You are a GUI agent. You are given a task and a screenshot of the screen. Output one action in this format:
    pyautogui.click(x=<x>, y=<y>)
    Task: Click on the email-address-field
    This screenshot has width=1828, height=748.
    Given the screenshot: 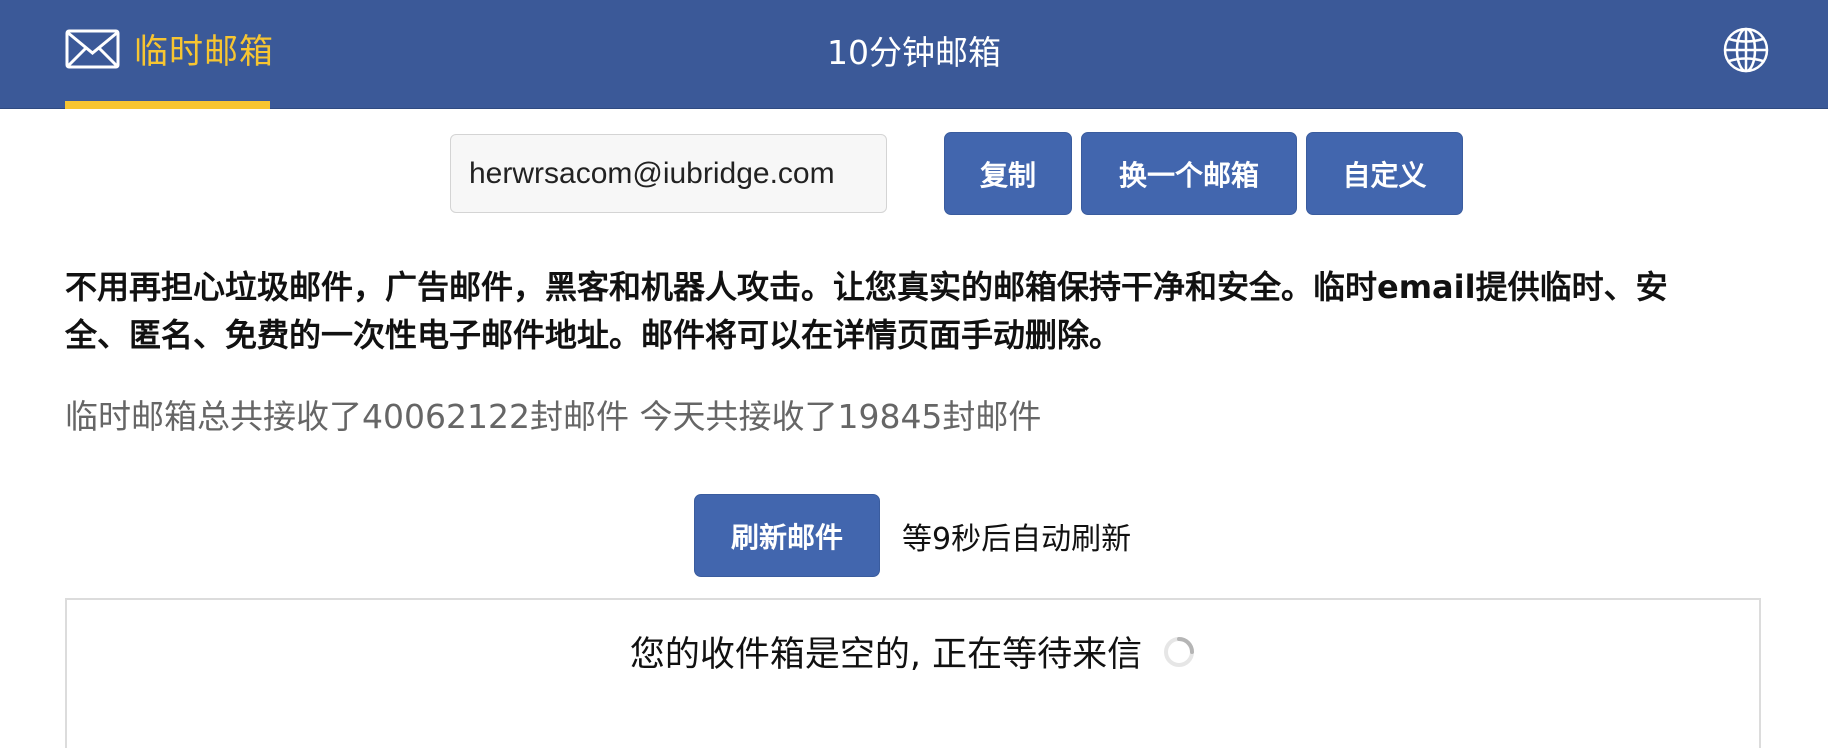 What is the action you would take?
    pyautogui.click(x=668, y=173)
    